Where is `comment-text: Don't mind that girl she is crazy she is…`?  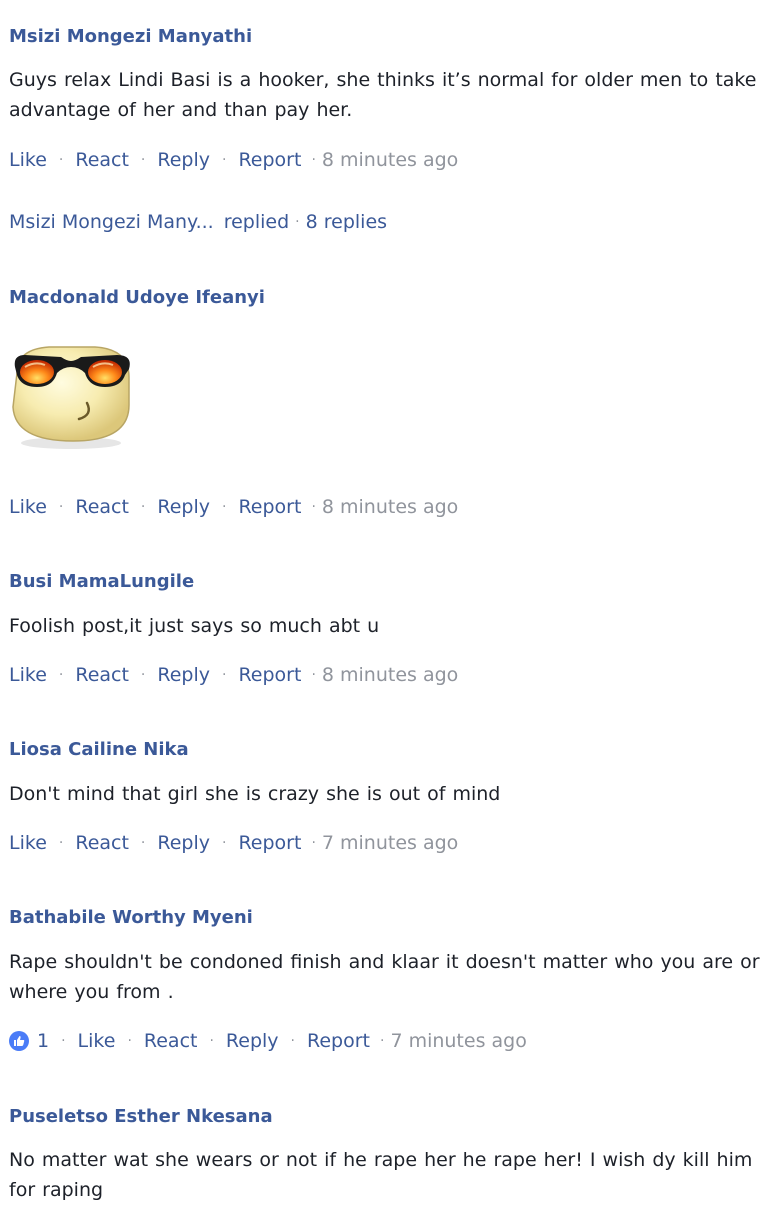
comment-text: Don't mind that girl she is crazy she is… is located at coordinates (255, 794).